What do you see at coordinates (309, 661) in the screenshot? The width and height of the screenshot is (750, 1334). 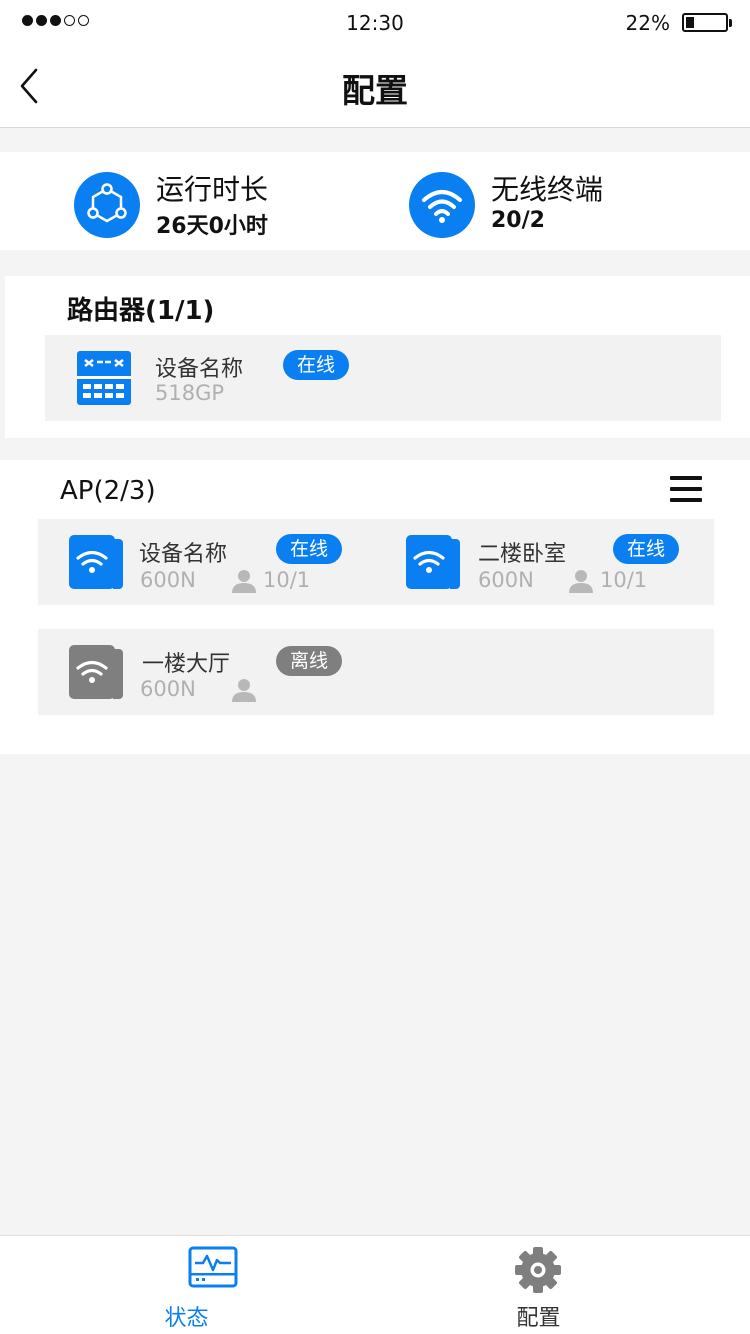 I see `status-badge: 离线` at bounding box center [309, 661].